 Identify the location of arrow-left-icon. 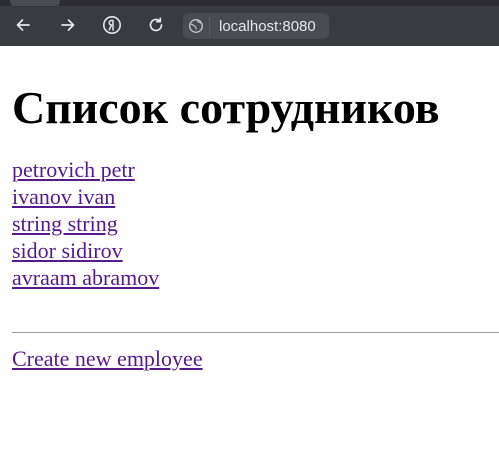
(23, 25).